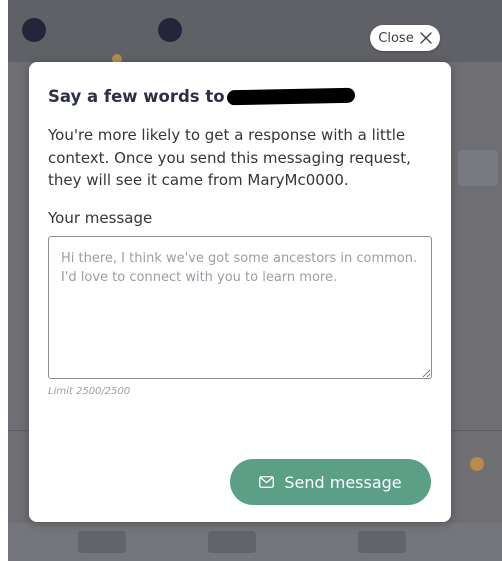 The image size is (502, 561). I want to click on close-x-icon, so click(426, 38).